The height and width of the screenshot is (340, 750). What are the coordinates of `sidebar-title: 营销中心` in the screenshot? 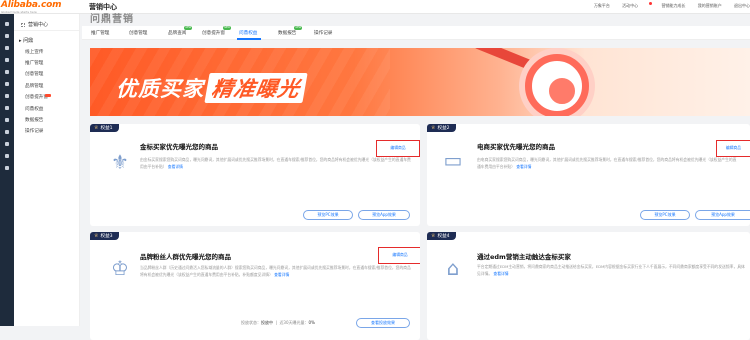 It's located at (38, 25).